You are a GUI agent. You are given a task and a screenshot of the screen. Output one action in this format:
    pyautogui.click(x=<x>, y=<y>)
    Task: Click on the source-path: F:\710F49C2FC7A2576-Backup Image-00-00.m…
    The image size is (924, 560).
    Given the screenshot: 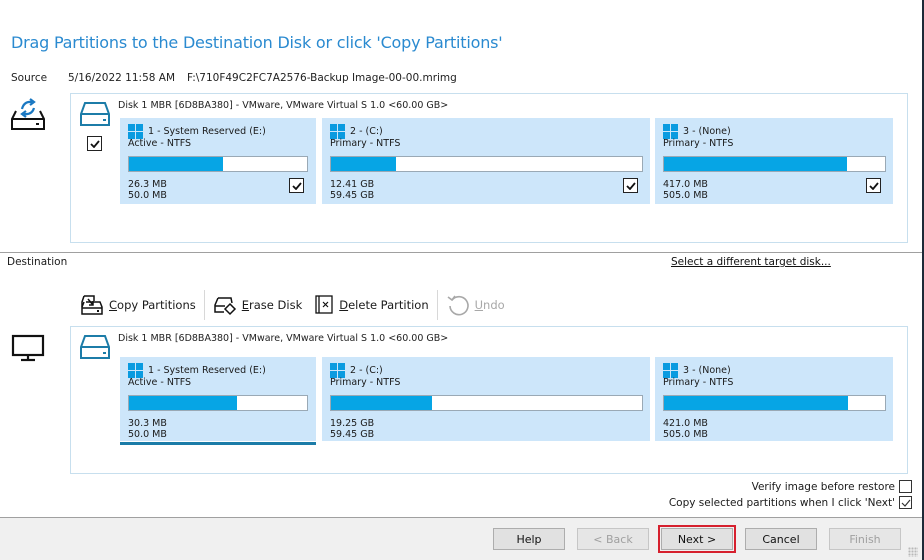 What is the action you would take?
    pyautogui.click(x=322, y=78)
    